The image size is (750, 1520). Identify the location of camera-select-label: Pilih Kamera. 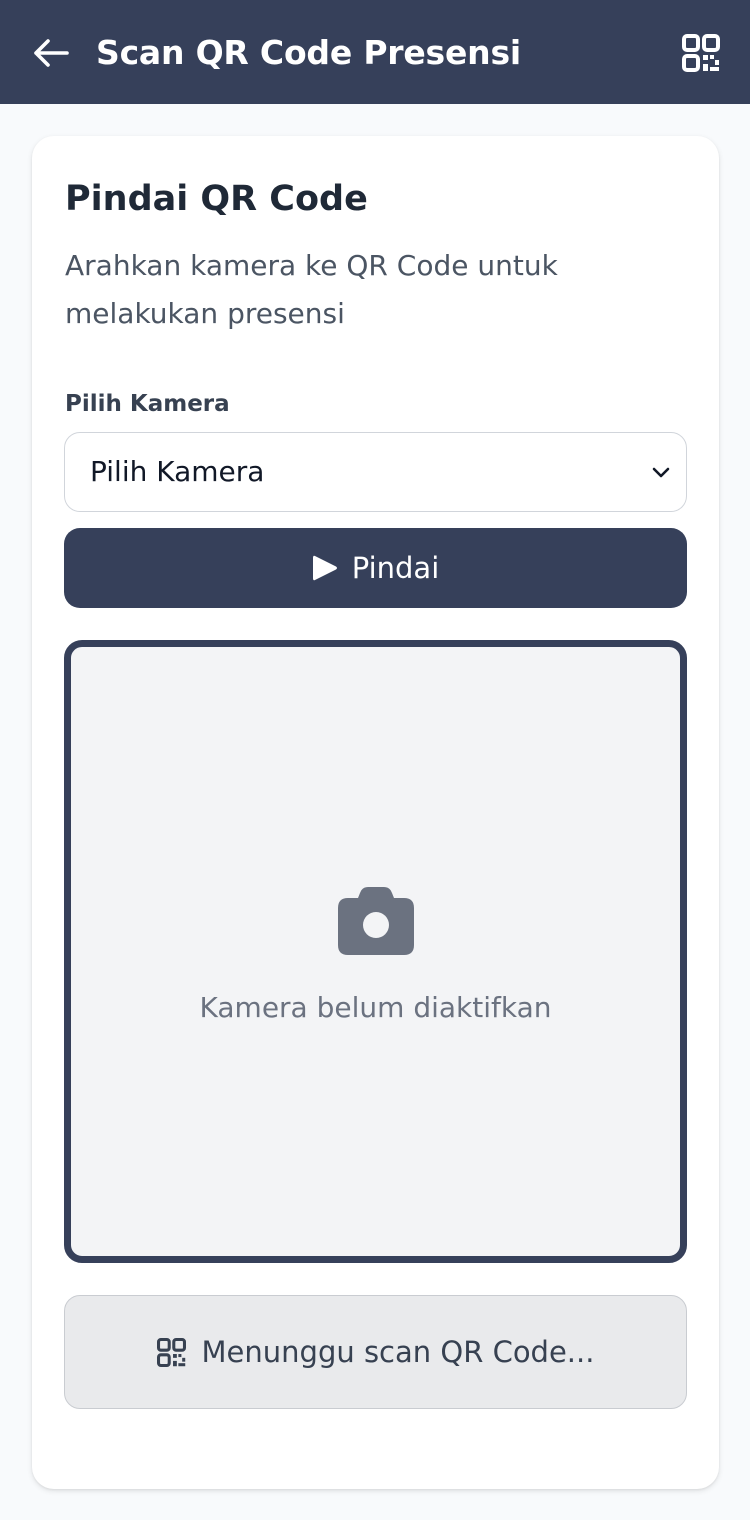
(147, 404).